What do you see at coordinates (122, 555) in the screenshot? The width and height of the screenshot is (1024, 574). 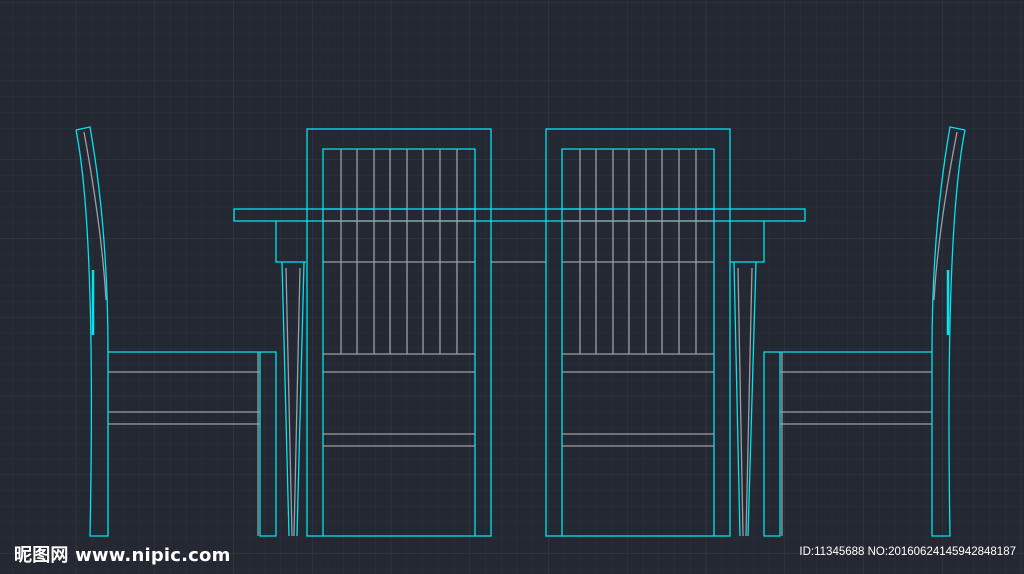 I see `site-watermark: 昵图网 www.nipic.com` at bounding box center [122, 555].